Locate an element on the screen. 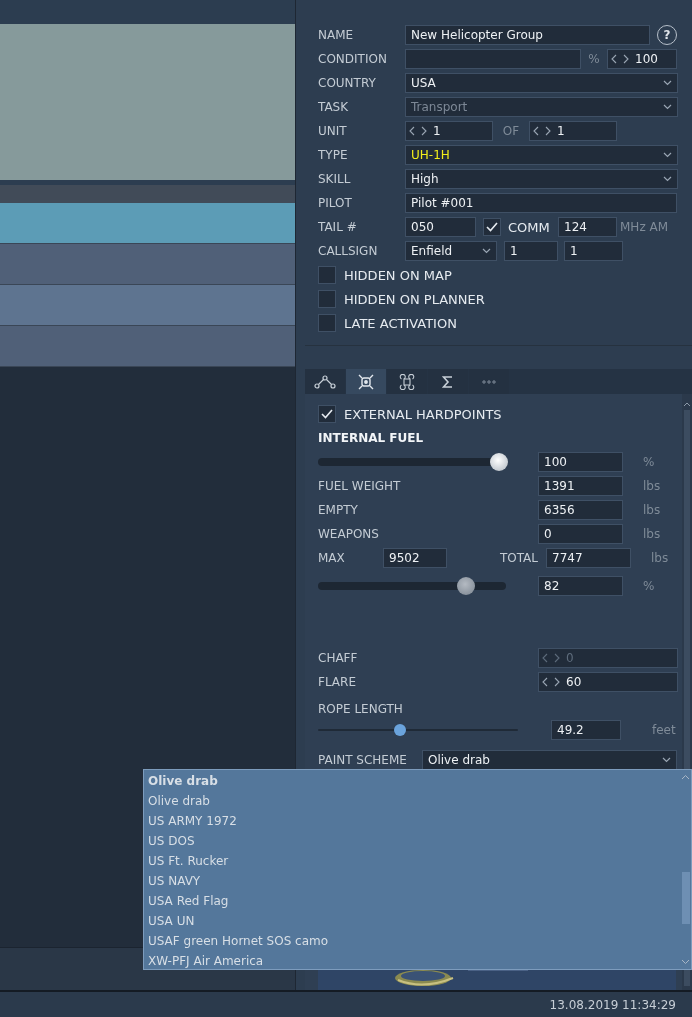 This screenshot has height=1017, width=692. tail-field: 050 is located at coordinates (440, 227).